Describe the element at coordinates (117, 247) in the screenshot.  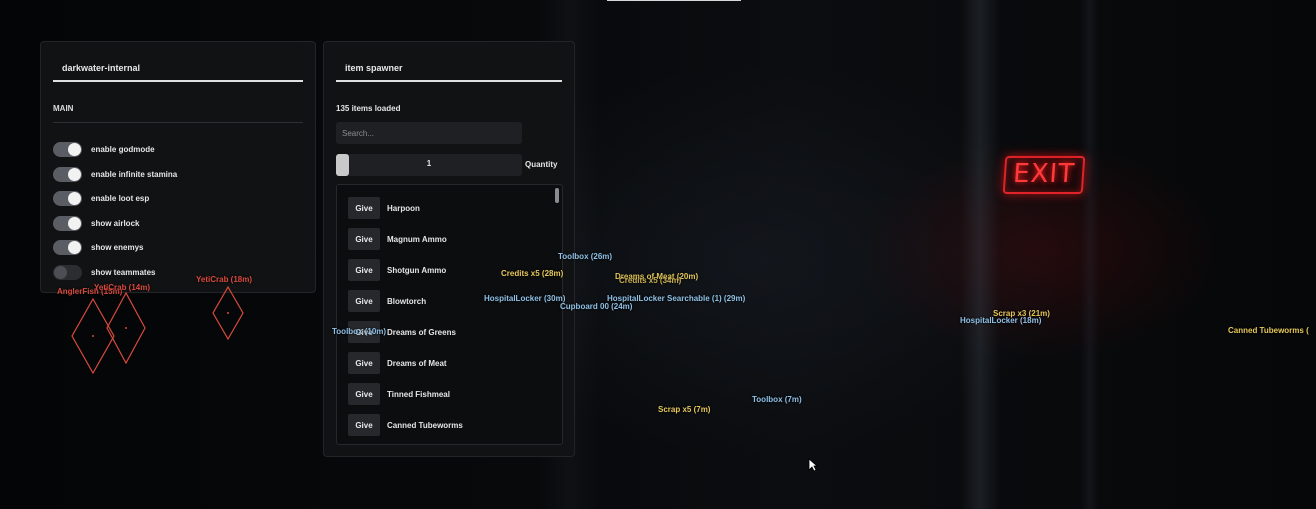
I see `toggle-label: show enemys` at that location.